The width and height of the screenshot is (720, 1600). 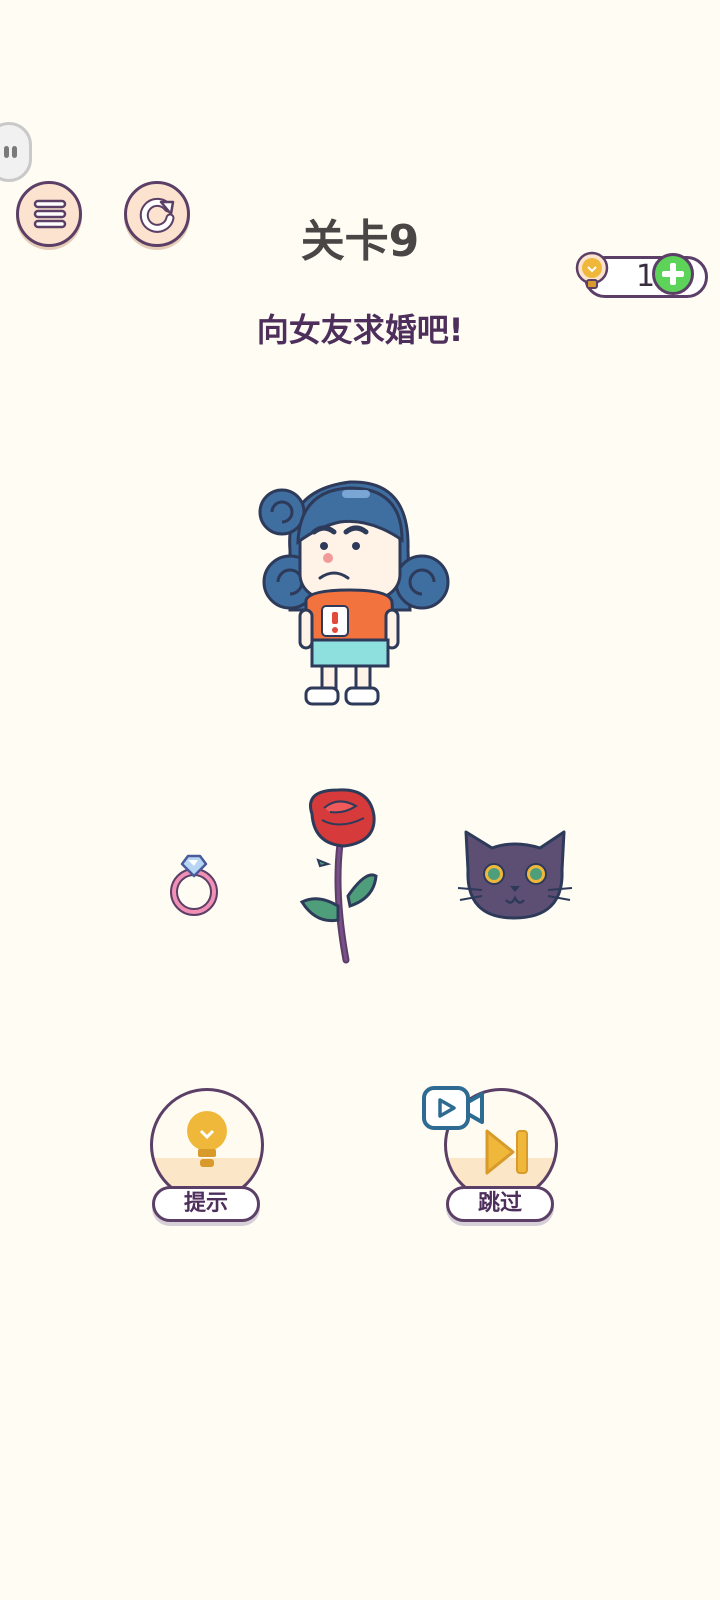 I want to click on floating-assistant-button, so click(x=16, y=152).